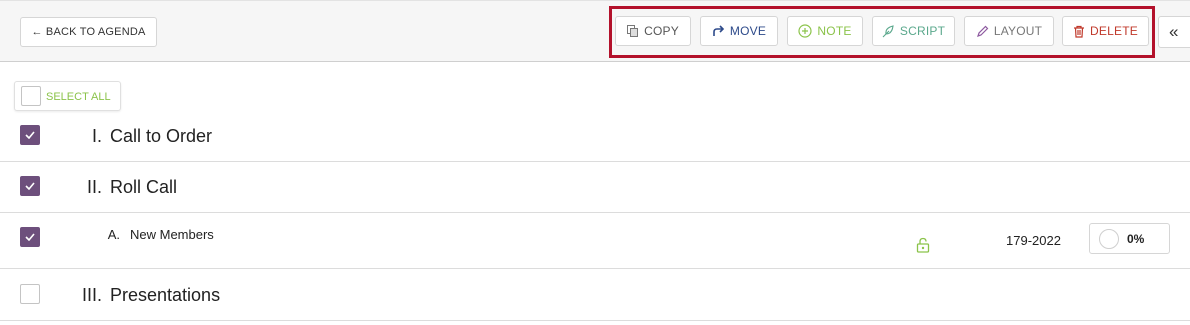  I want to click on note-label: NOTE, so click(834, 31).